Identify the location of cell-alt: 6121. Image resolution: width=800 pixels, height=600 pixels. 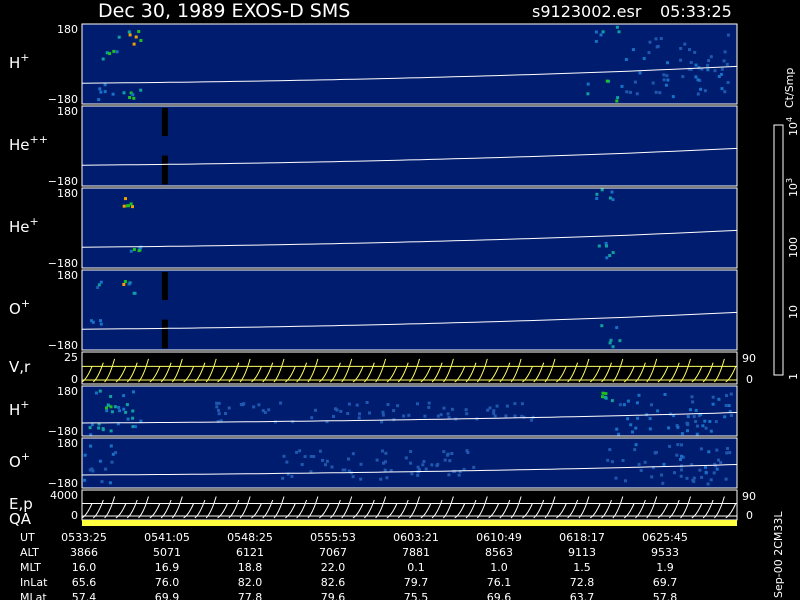
(250, 552).